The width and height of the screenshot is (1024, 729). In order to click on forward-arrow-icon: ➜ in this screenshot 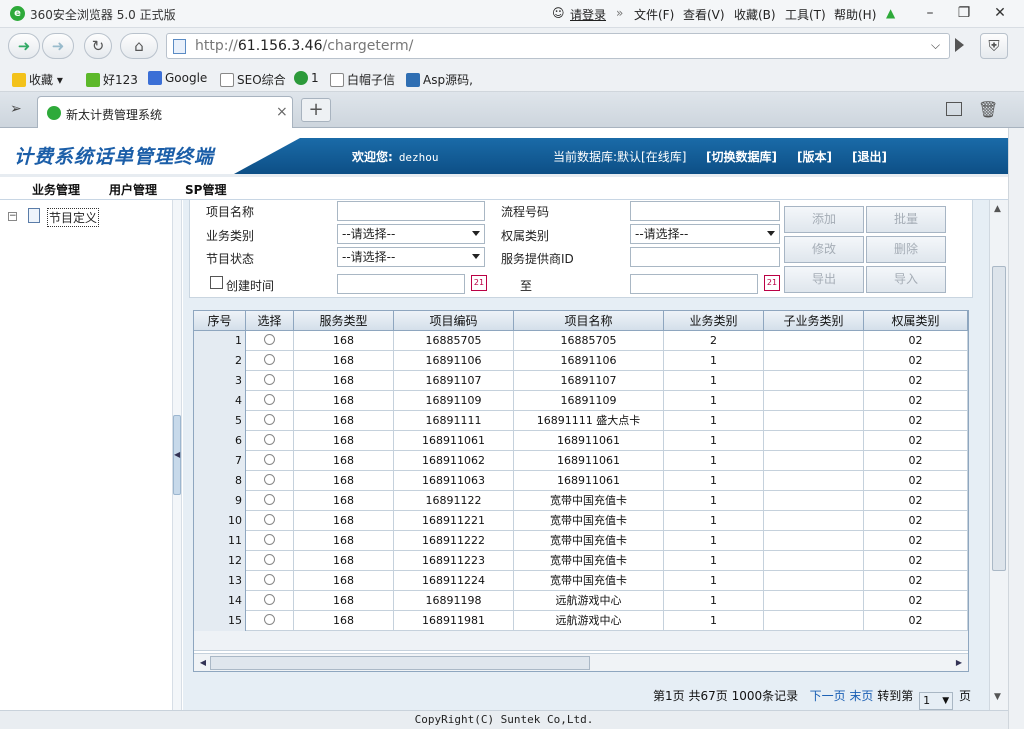, I will do `click(58, 46)`.